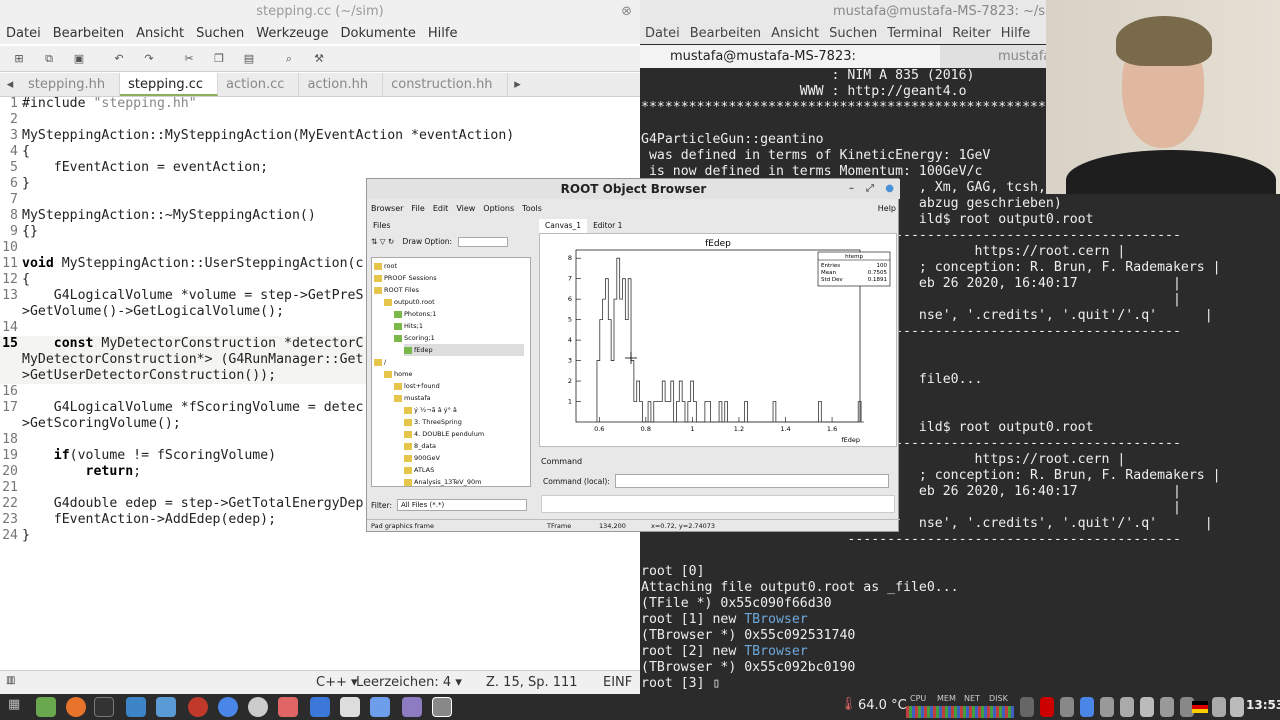 The width and height of the screenshot is (1280, 720). What do you see at coordinates (289, 59) in the screenshot?
I see `search-icon: ⌕` at bounding box center [289, 59].